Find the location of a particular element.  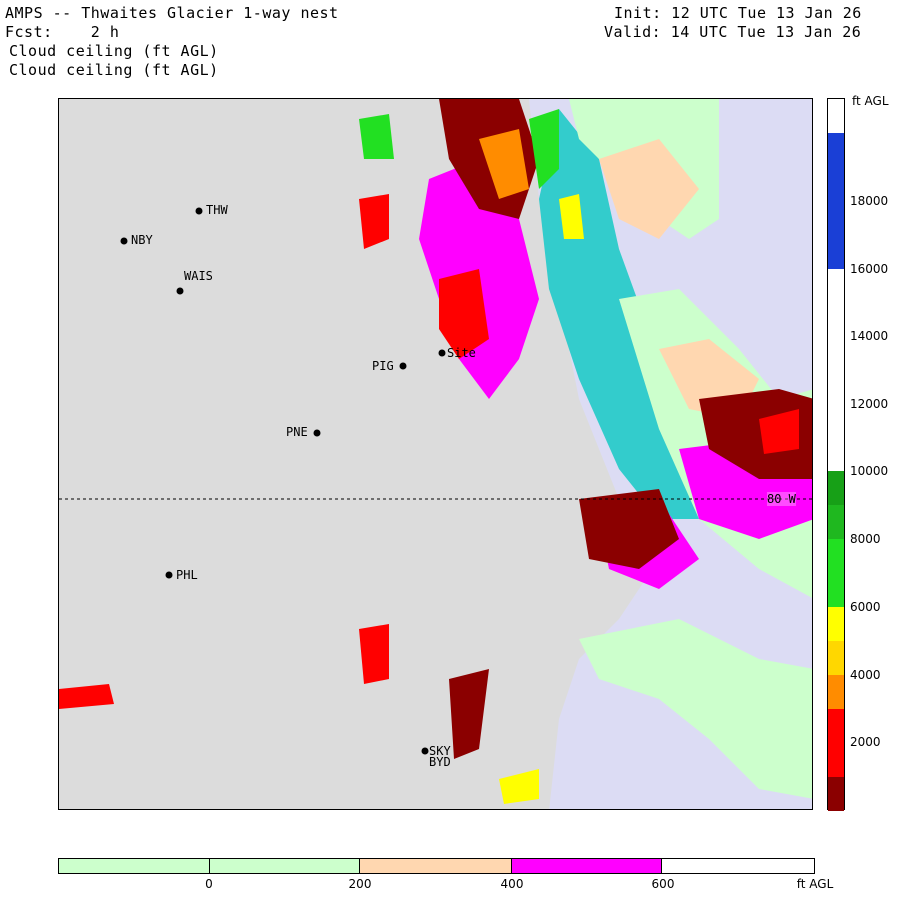

colorbar-label-6000: 6000 is located at coordinates (865, 607).